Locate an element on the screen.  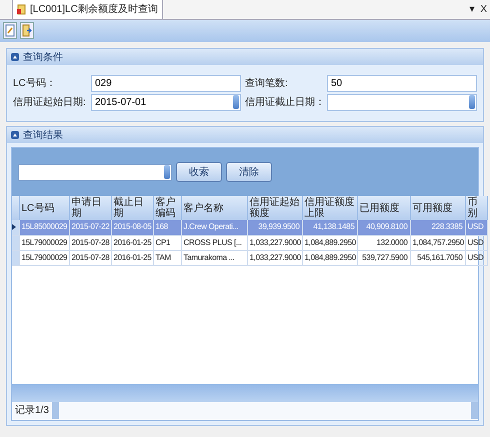
column-header: 客户编码 is located at coordinates (167, 208).